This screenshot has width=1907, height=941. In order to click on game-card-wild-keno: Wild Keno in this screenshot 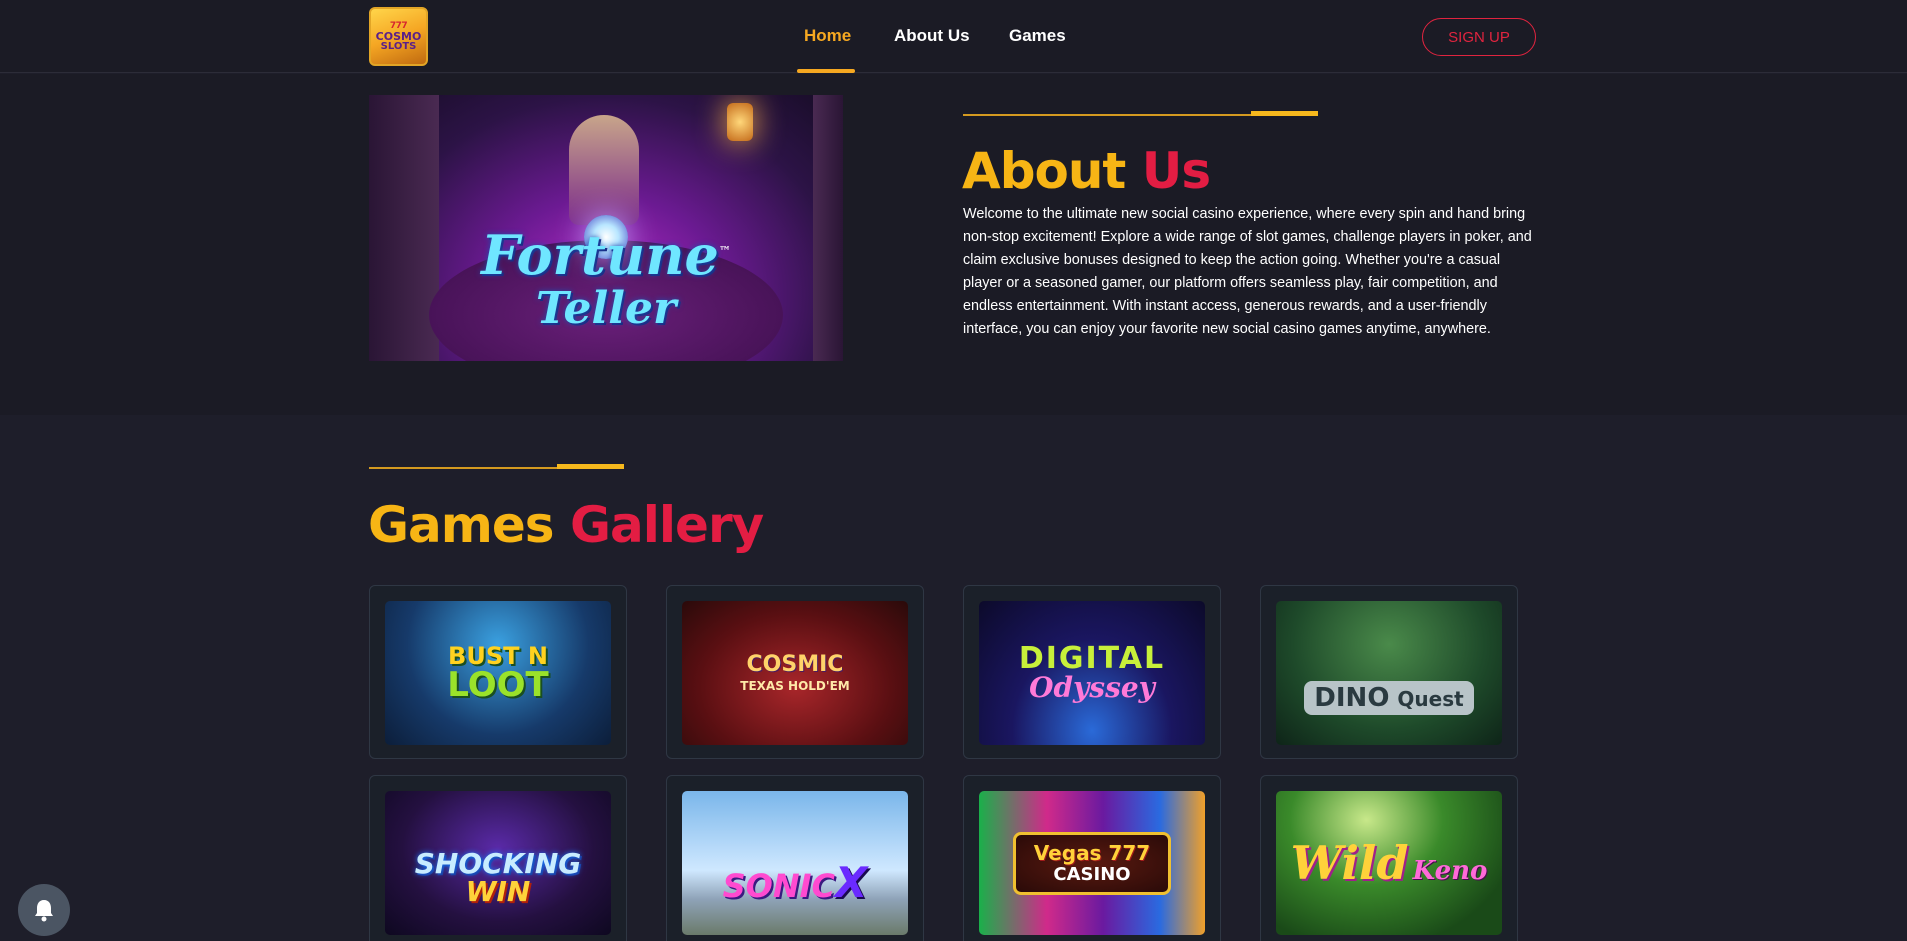, I will do `click(1389, 858)`.